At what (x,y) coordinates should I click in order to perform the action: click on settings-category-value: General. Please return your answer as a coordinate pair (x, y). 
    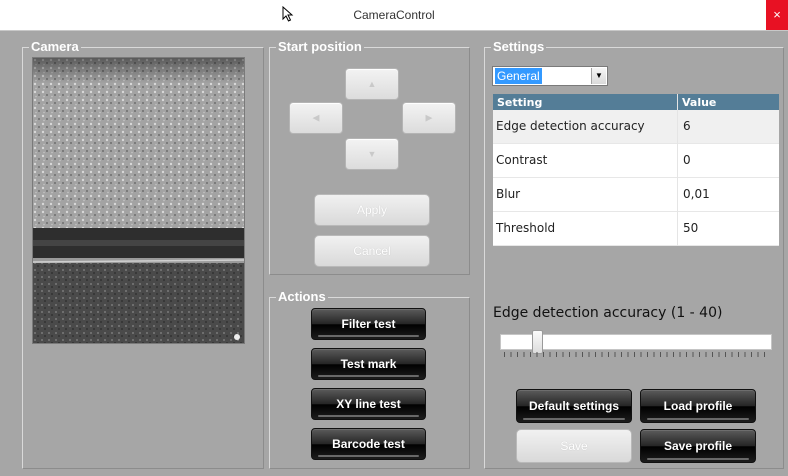
    Looking at the image, I should click on (518, 76).